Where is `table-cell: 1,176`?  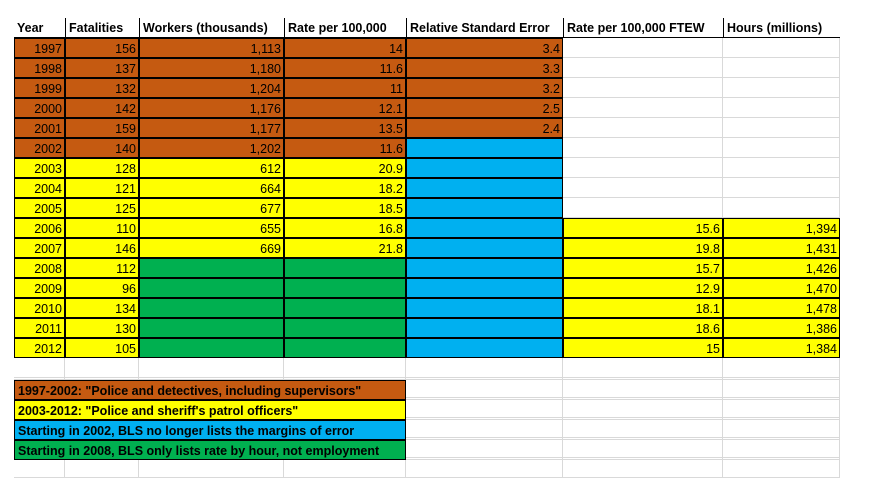 table-cell: 1,176 is located at coordinates (211, 108).